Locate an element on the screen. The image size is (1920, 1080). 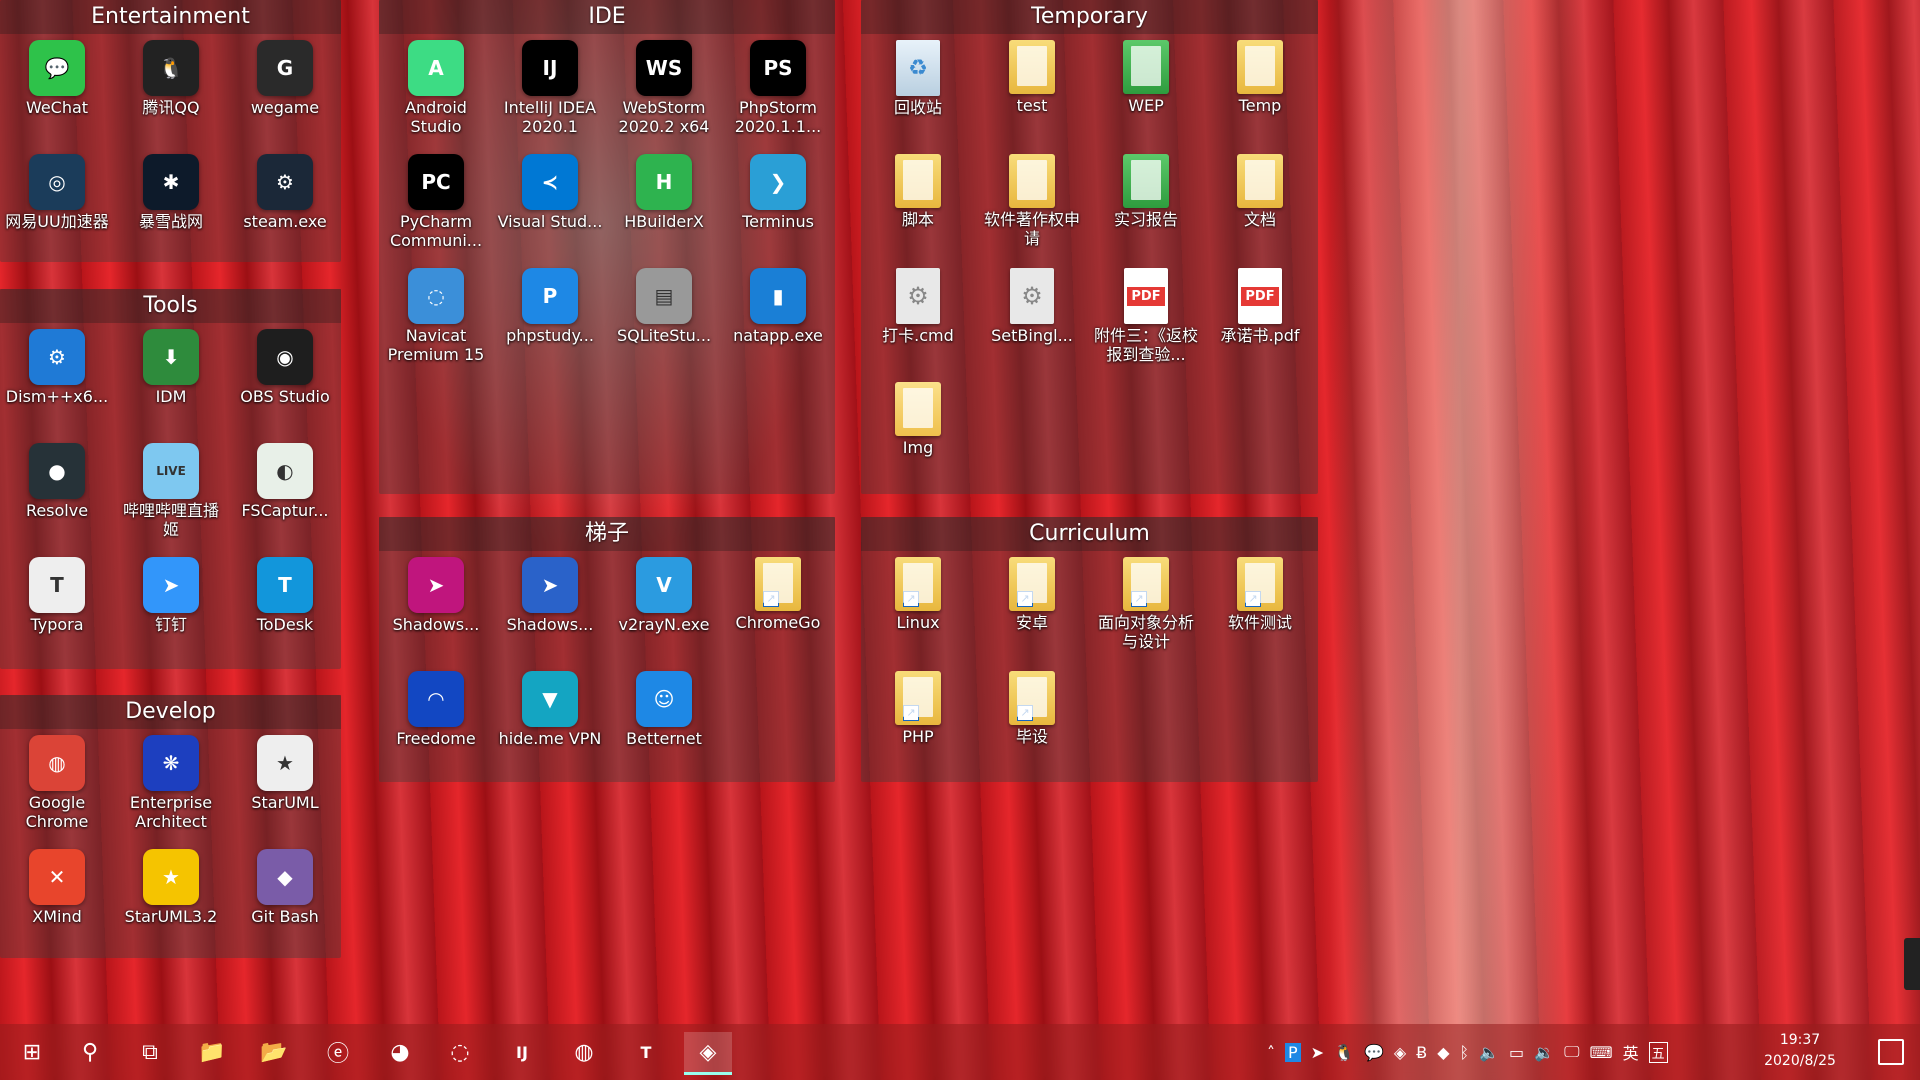
internet-explorer-icon: ⓔ is located at coordinates (338, 1052).